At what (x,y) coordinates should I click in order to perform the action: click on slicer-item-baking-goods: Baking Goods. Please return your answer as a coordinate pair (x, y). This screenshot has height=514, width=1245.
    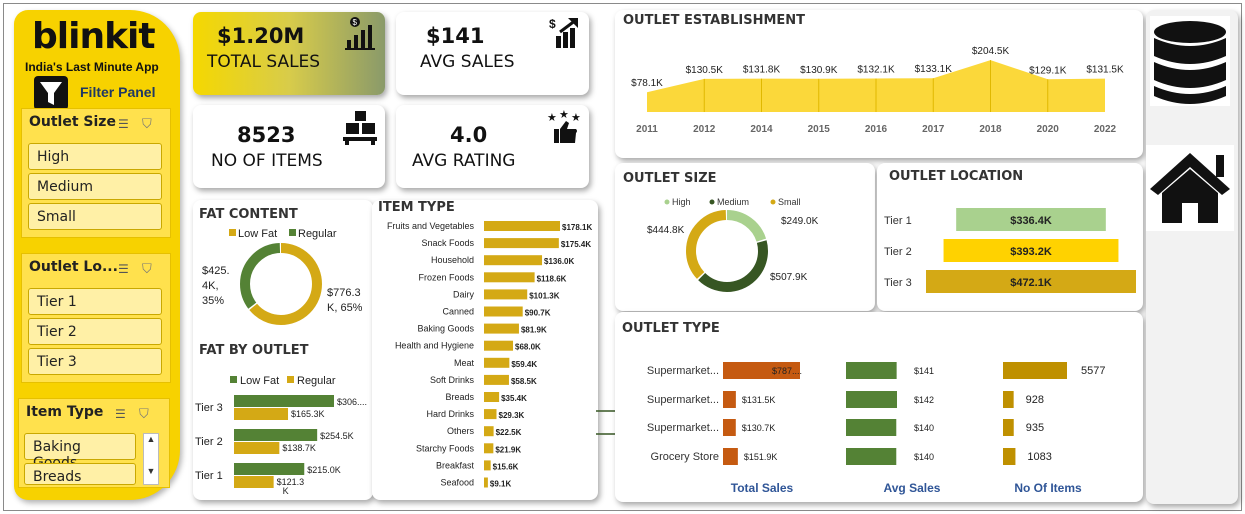
    Looking at the image, I should click on (80, 452).